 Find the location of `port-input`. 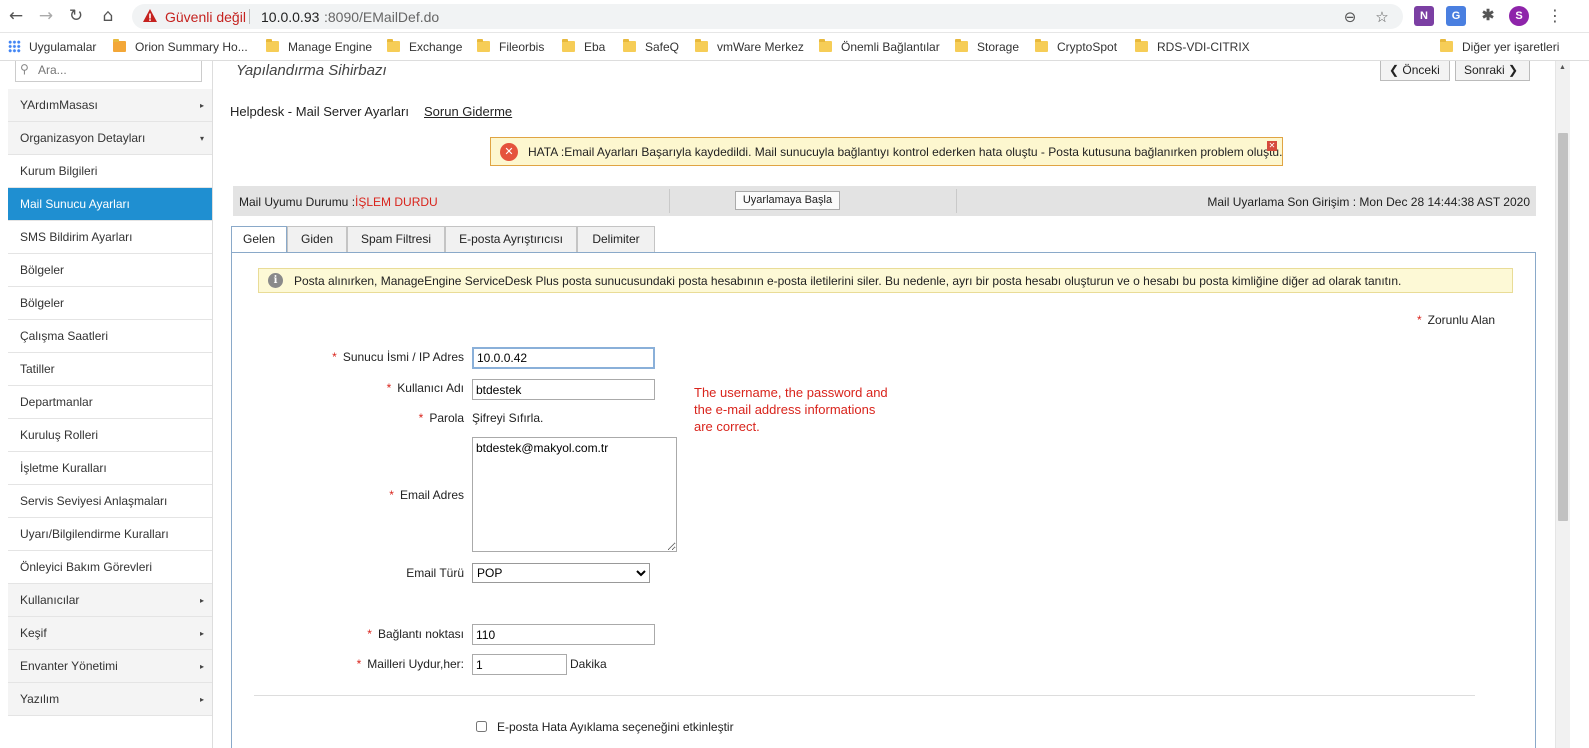

port-input is located at coordinates (563, 634).